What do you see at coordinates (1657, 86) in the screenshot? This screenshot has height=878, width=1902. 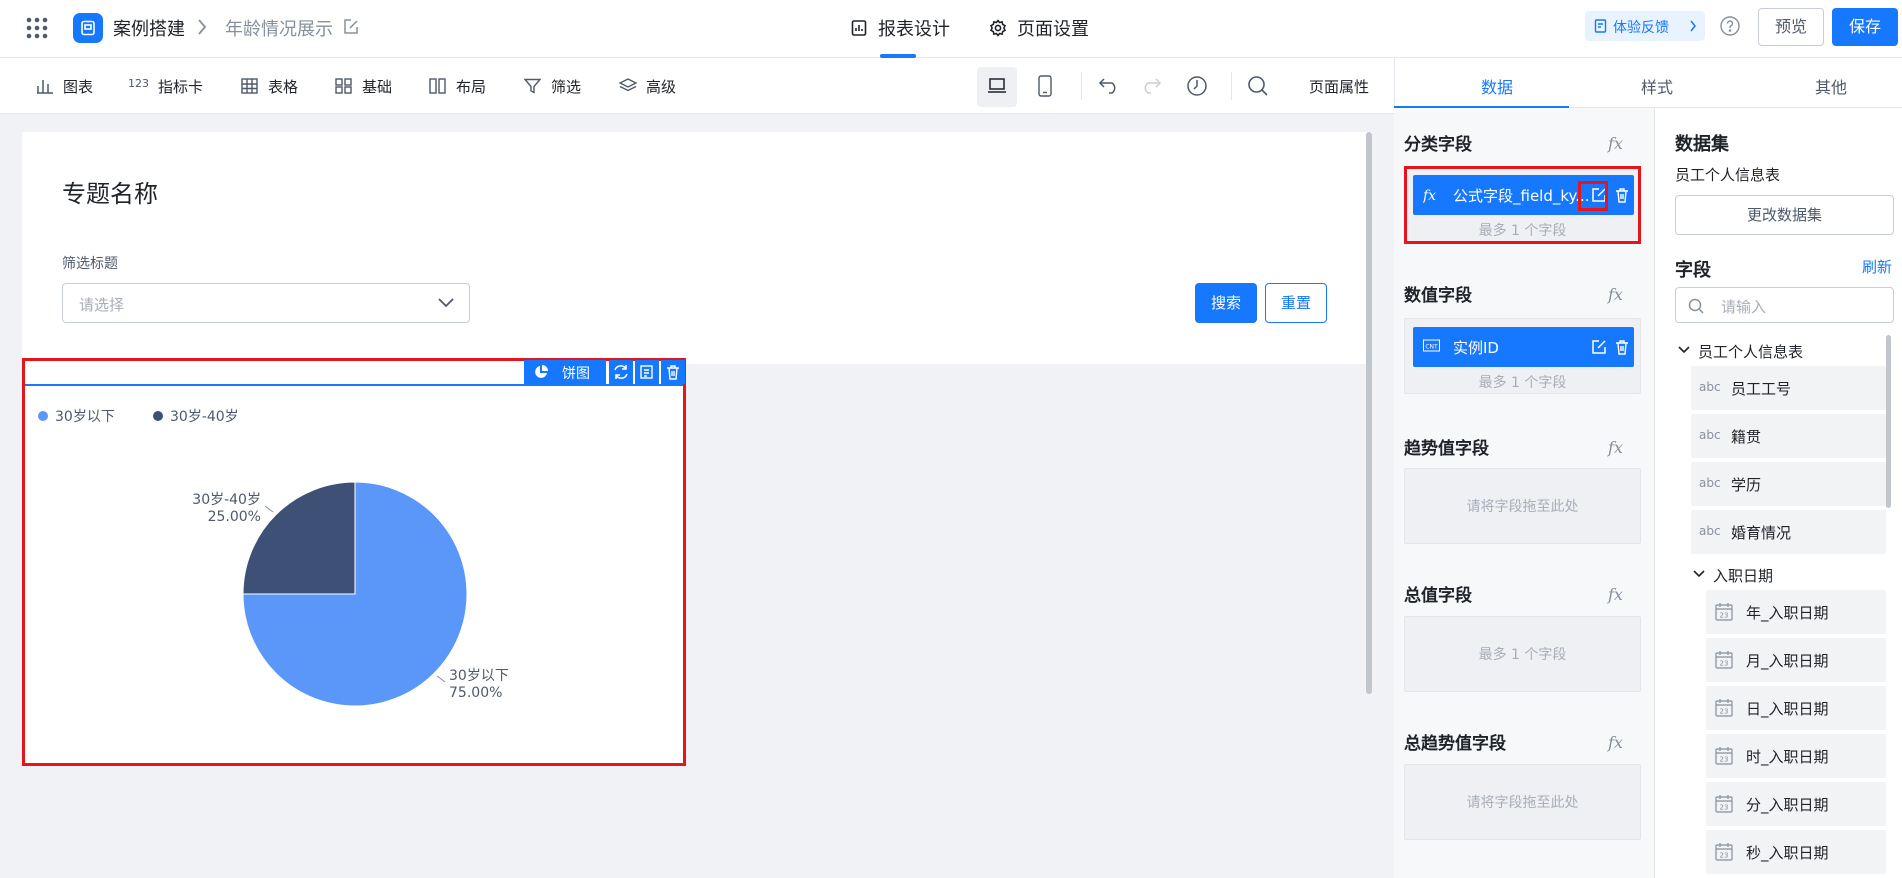 I see `tab-style: 样式` at bounding box center [1657, 86].